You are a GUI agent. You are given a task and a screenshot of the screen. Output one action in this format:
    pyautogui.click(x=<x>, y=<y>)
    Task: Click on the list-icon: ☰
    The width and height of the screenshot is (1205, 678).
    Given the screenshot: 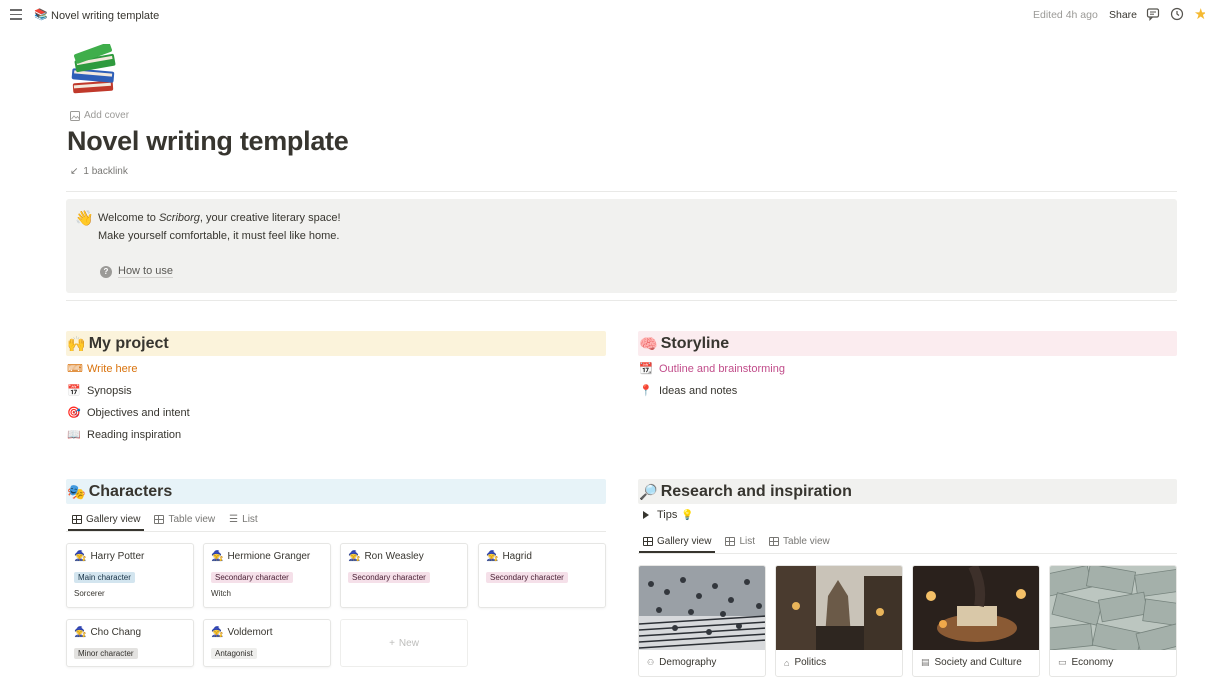 What is the action you would take?
    pyautogui.click(x=234, y=519)
    